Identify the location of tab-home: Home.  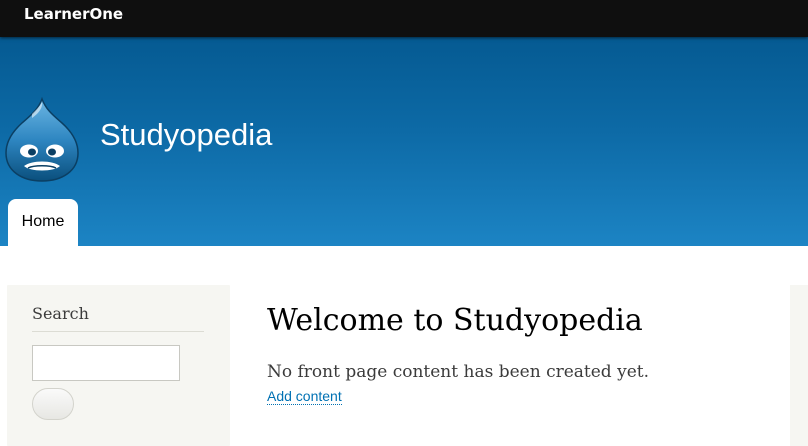
(43, 222).